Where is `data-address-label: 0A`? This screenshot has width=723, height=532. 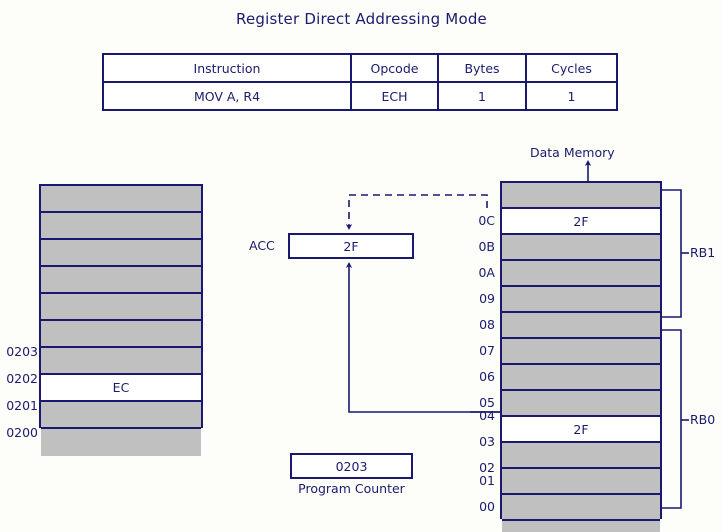
data-address-label: 0A is located at coordinates (486, 272).